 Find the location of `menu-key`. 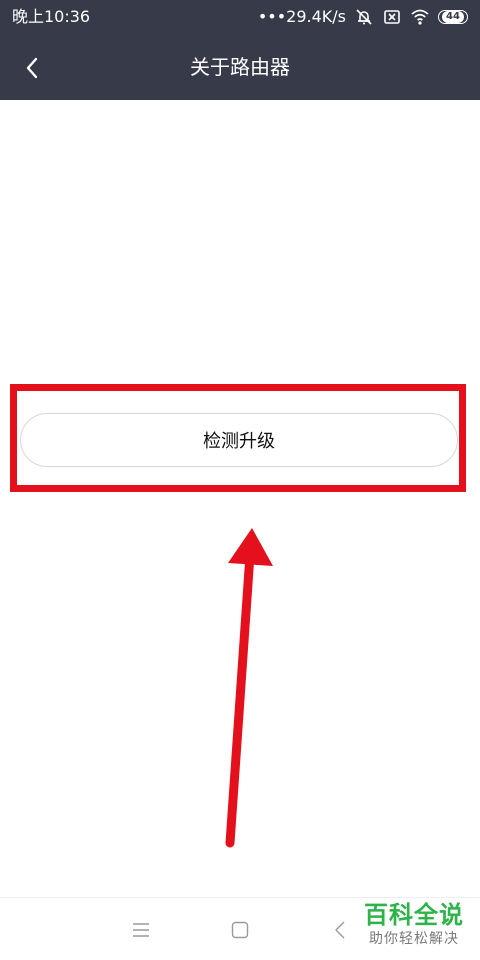

menu-key is located at coordinates (141, 930).